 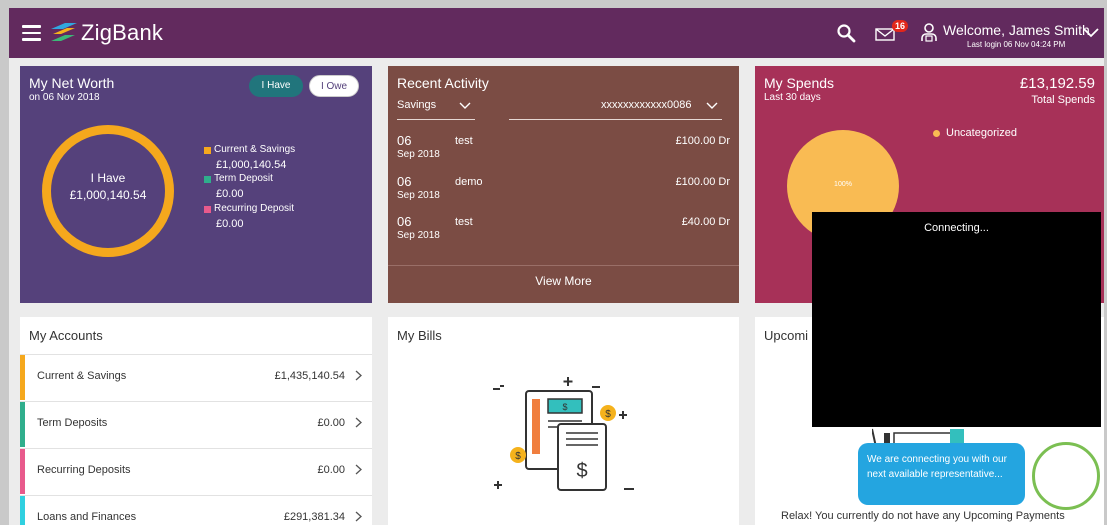 I want to click on spends-period: Last 30 days, so click(x=792, y=97).